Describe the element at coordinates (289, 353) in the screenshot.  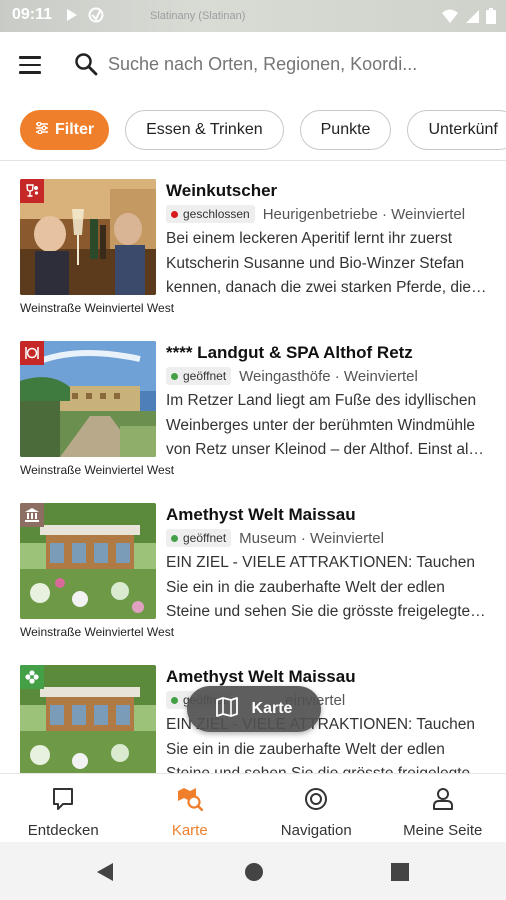
I see `item-title: **** Landgut & SPA Althof Retz` at that location.